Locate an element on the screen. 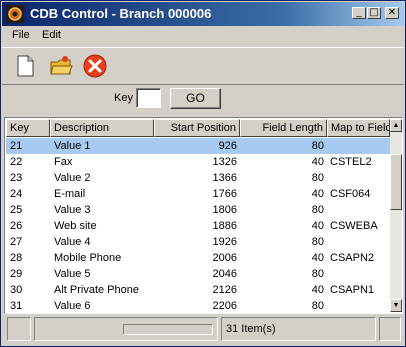 Image resolution: width=406 pixels, height=347 pixels. column-field-length: Field Length is located at coordinates (283, 128).